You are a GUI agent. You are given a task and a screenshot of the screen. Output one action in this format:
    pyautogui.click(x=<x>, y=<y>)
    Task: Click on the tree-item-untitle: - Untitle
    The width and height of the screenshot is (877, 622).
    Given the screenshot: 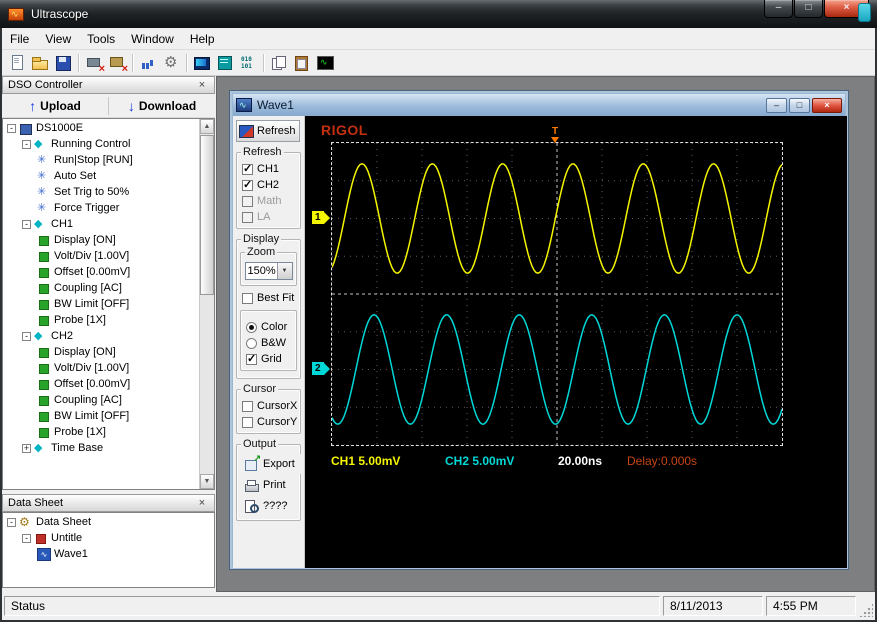 What is the action you would take?
    pyautogui.click(x=108, y=538)
    